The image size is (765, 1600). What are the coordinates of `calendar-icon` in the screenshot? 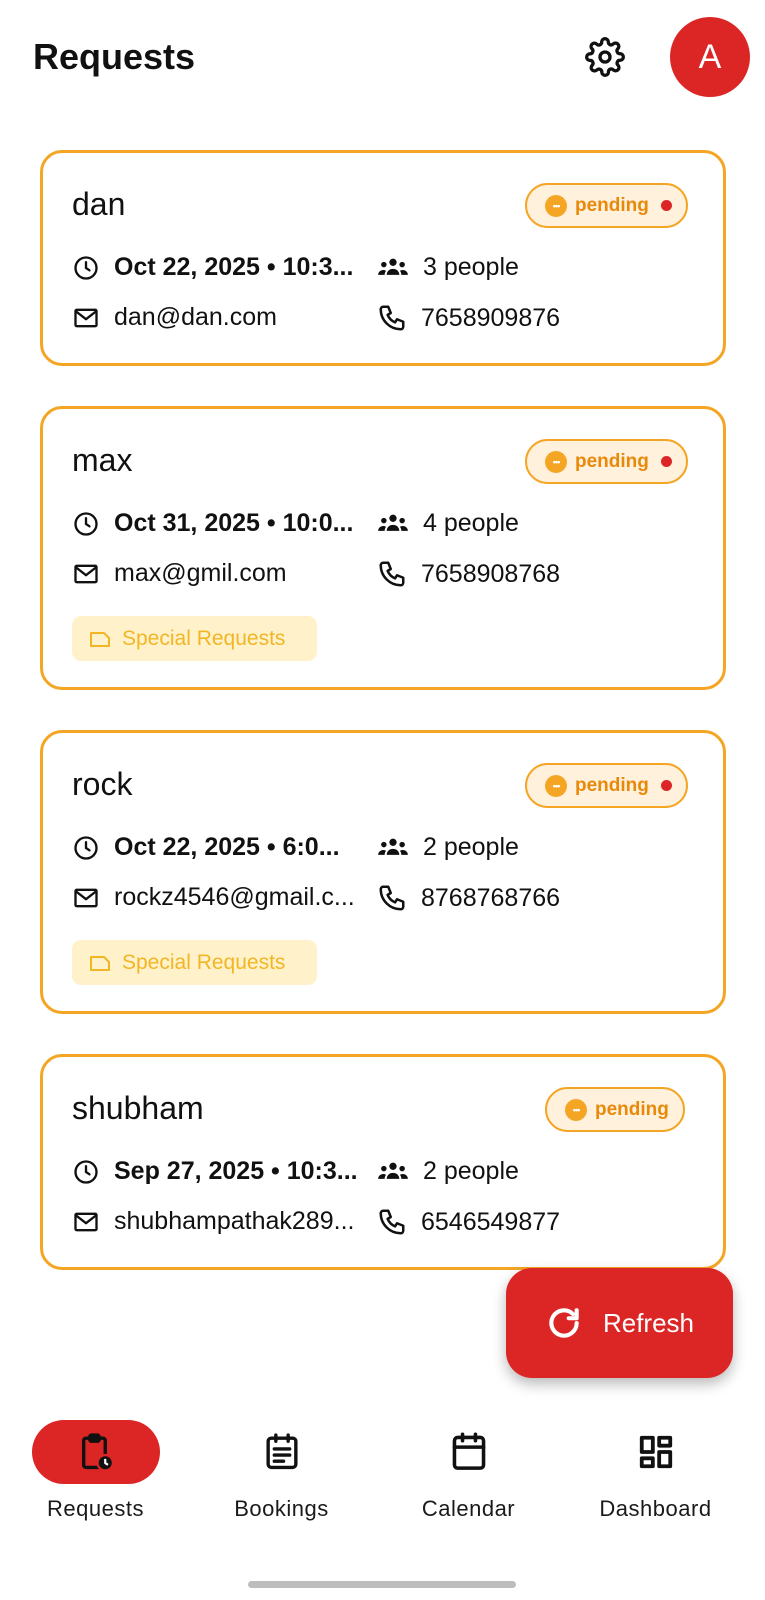 It's located at (468, 1451).